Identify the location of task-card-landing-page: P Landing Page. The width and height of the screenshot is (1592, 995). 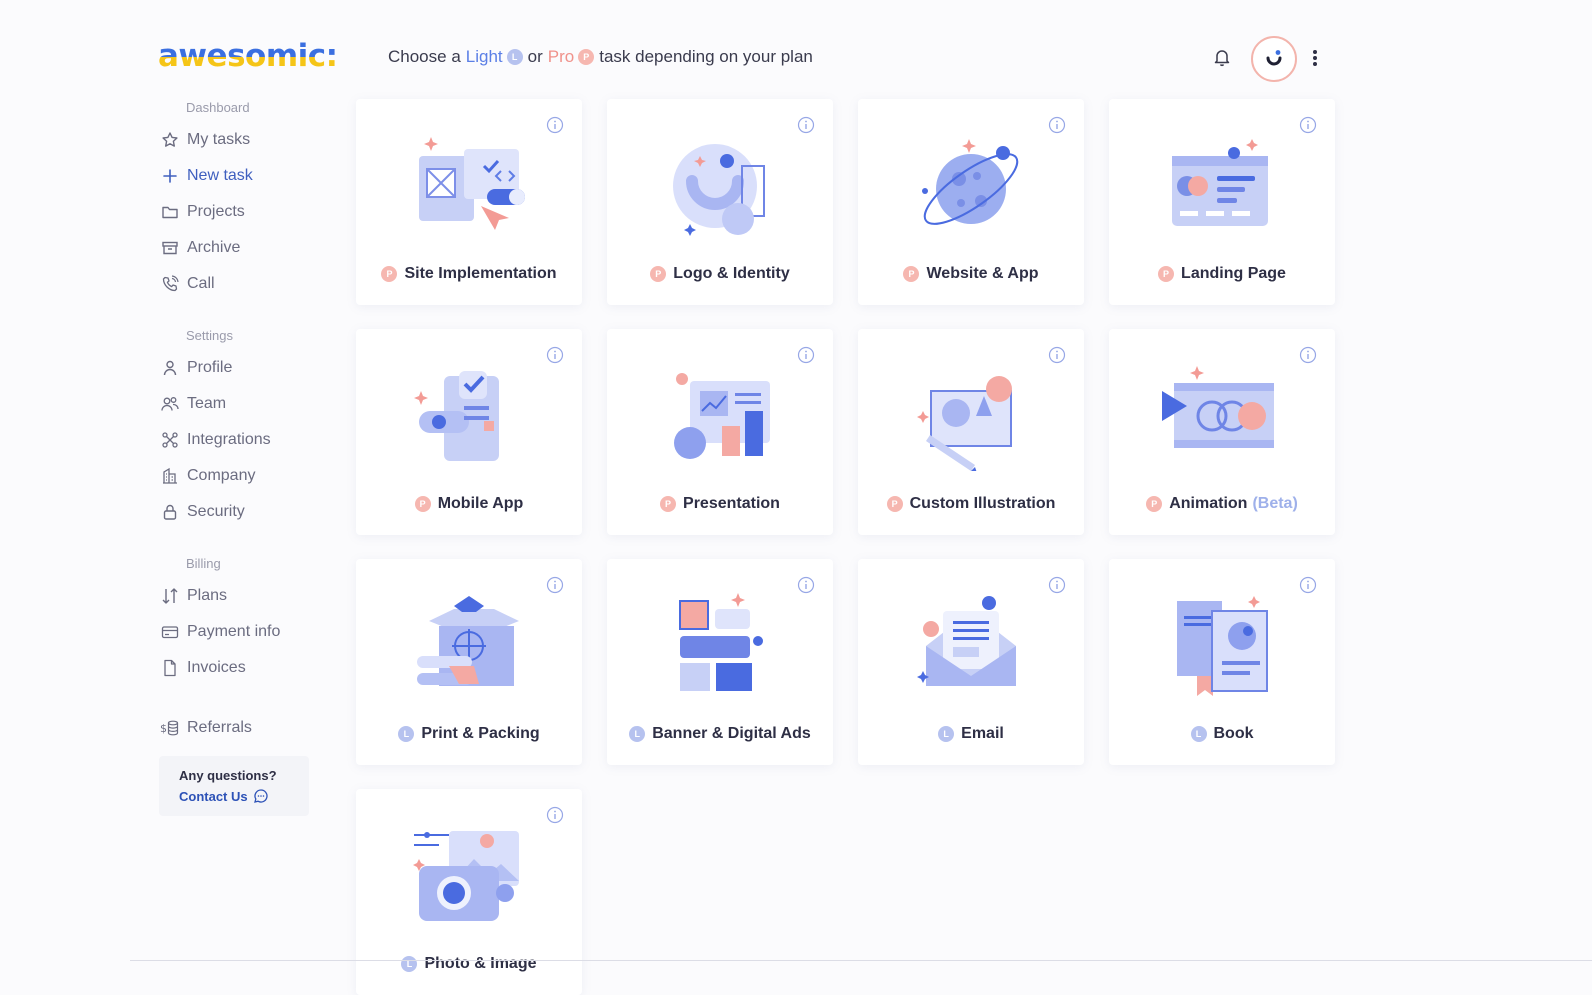
(1222, 202).